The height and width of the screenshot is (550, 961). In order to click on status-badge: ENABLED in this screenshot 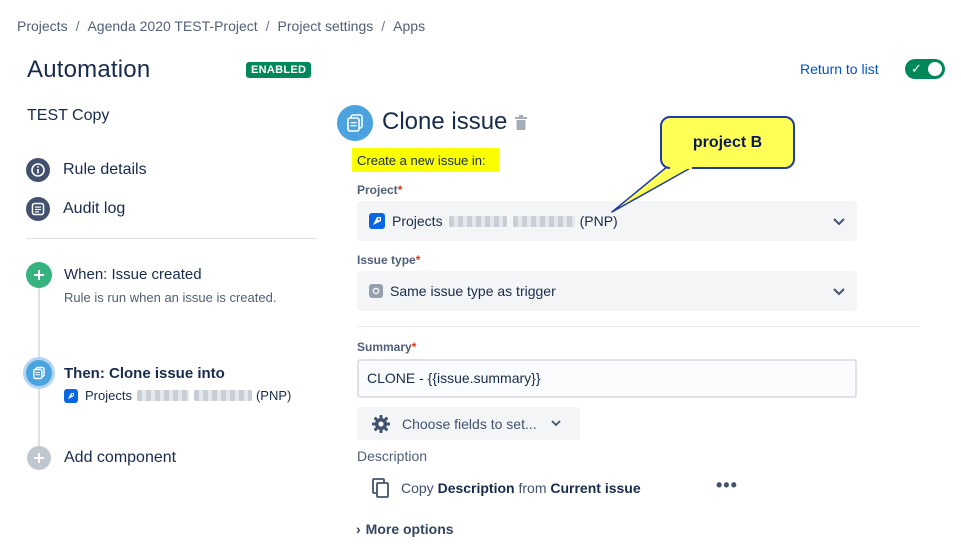, I will do `click(279, 70)`.